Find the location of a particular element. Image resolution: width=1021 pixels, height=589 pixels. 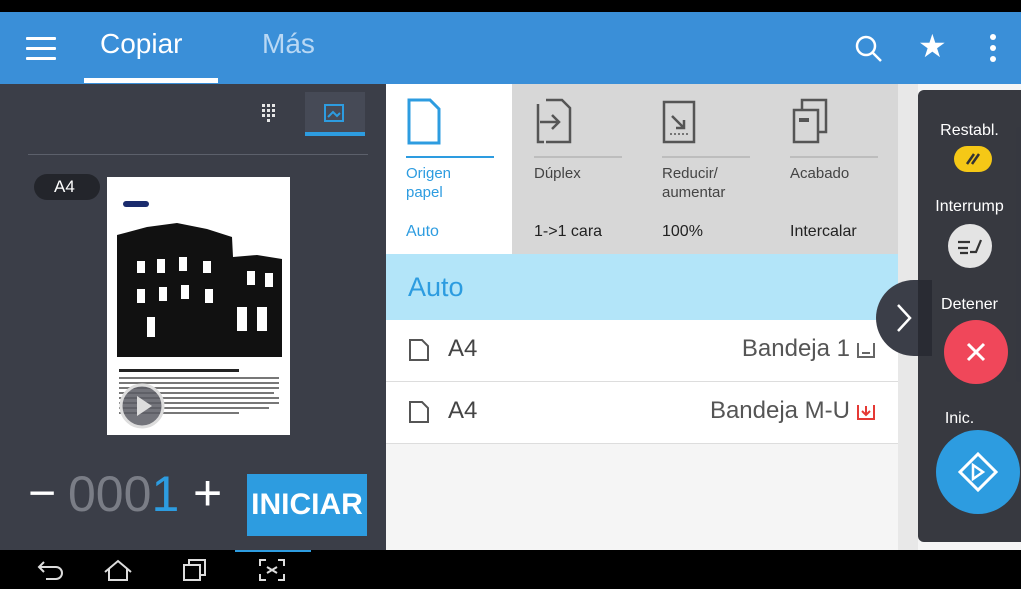

paper-source-icon is located at coordinates (424, 121).